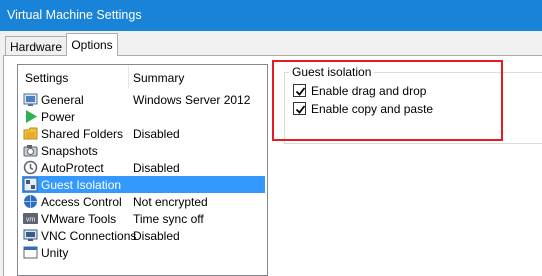  I want to click on settings-item-label: Guest Isolation, so click(81, 185).